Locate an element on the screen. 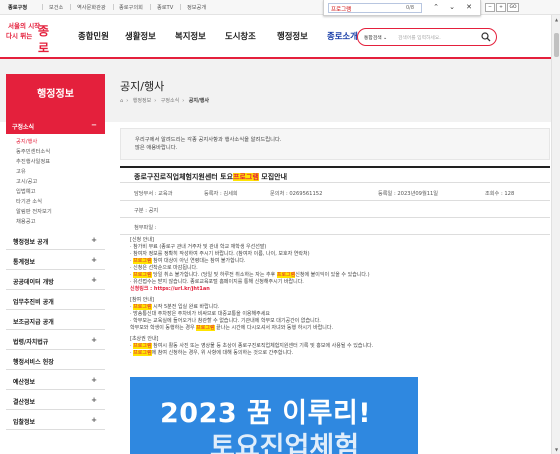 The height and width of the screenshot is (454, 560). lnb-group-stats: 통계정보 + is located at coordinates (55, 260).